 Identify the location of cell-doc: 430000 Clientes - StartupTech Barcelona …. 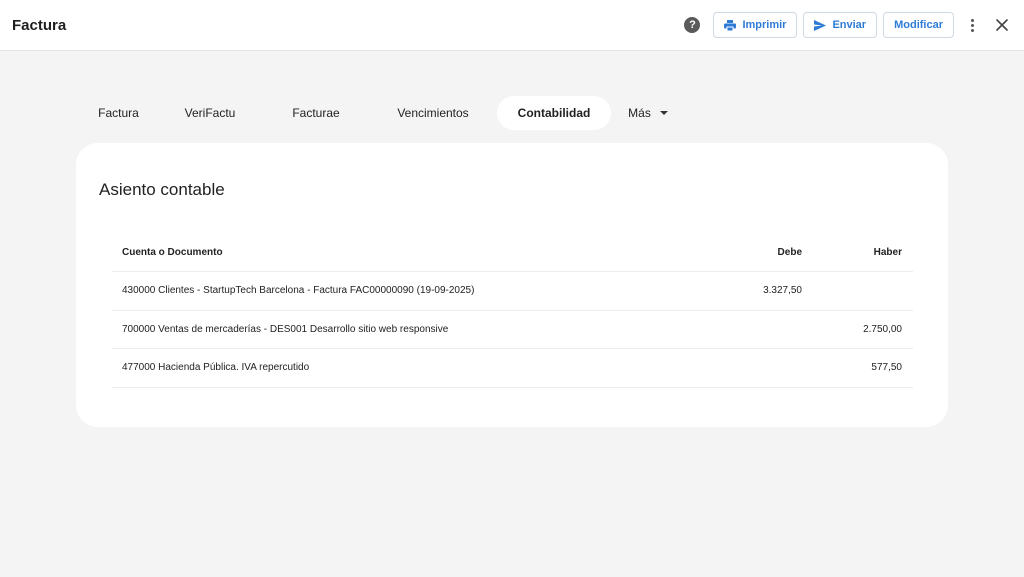
(298, 291).